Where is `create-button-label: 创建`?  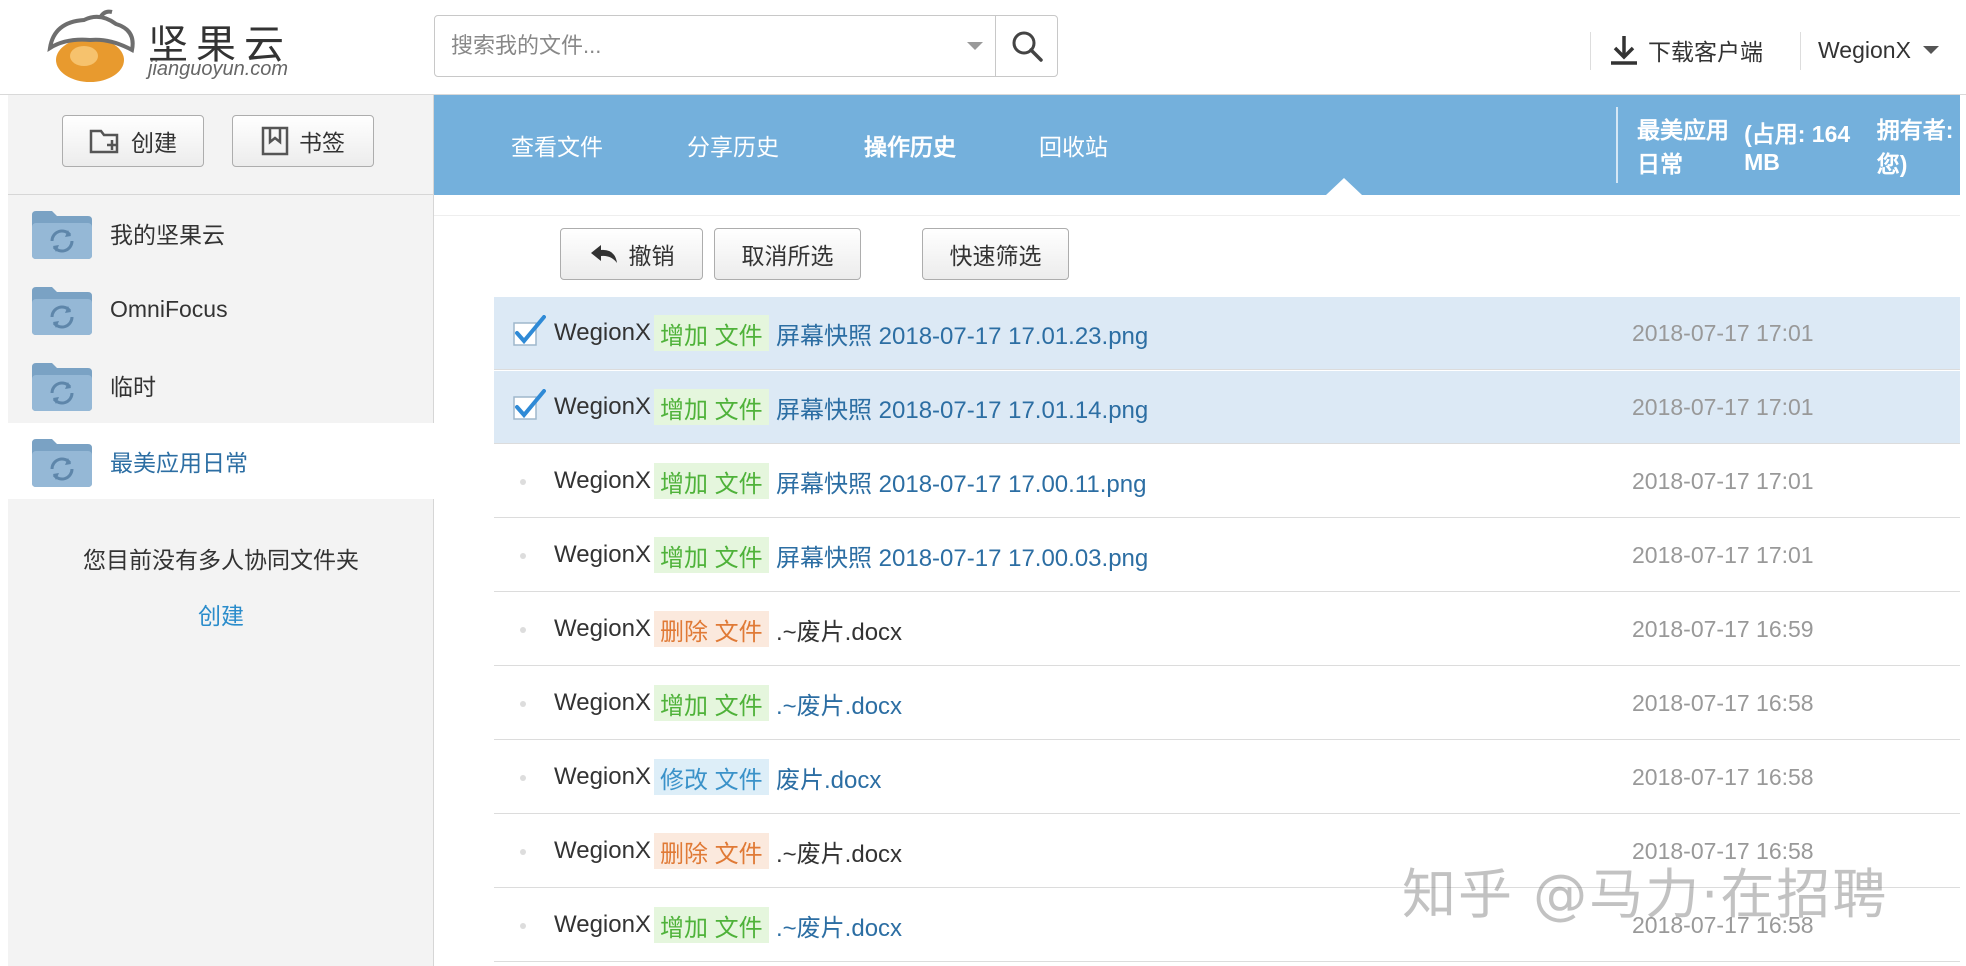 create-button-label: 创建 is located at coordinates (154, 143).